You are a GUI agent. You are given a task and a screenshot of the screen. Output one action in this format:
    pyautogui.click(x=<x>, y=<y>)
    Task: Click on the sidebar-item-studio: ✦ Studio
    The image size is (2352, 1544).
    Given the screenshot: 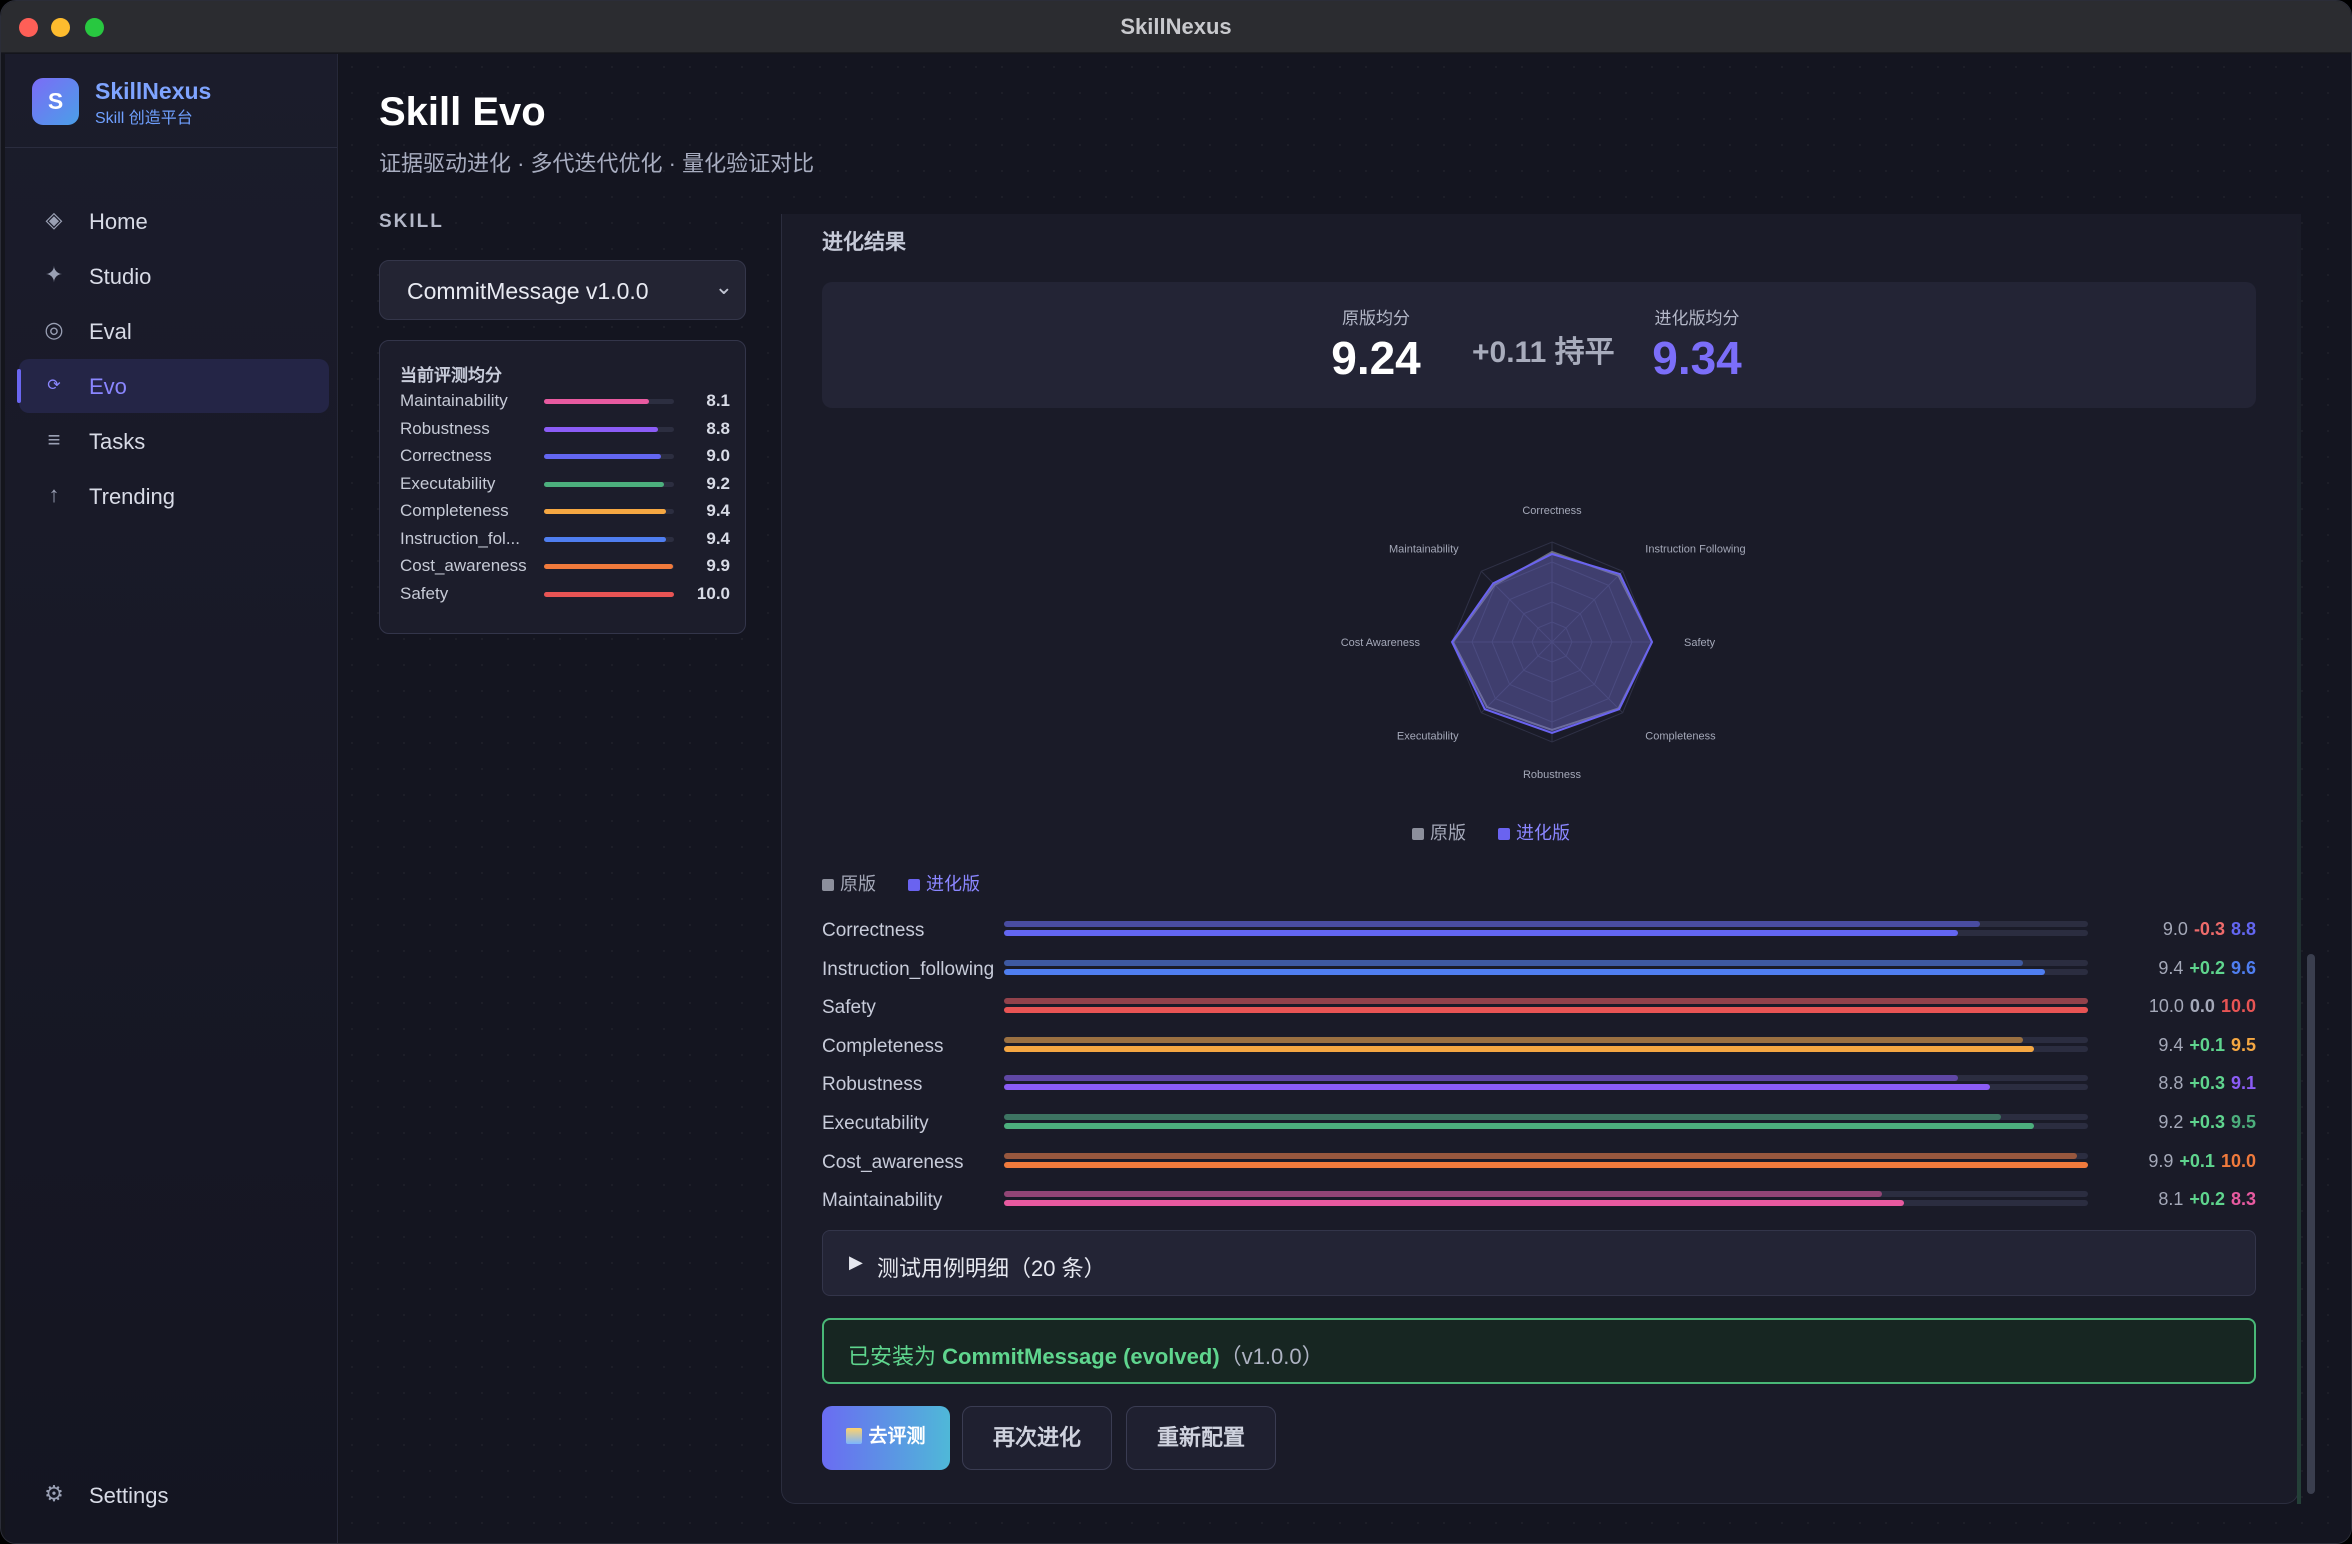 What is the action you would take?
    pyautogui.click(x=174, y=276)
    